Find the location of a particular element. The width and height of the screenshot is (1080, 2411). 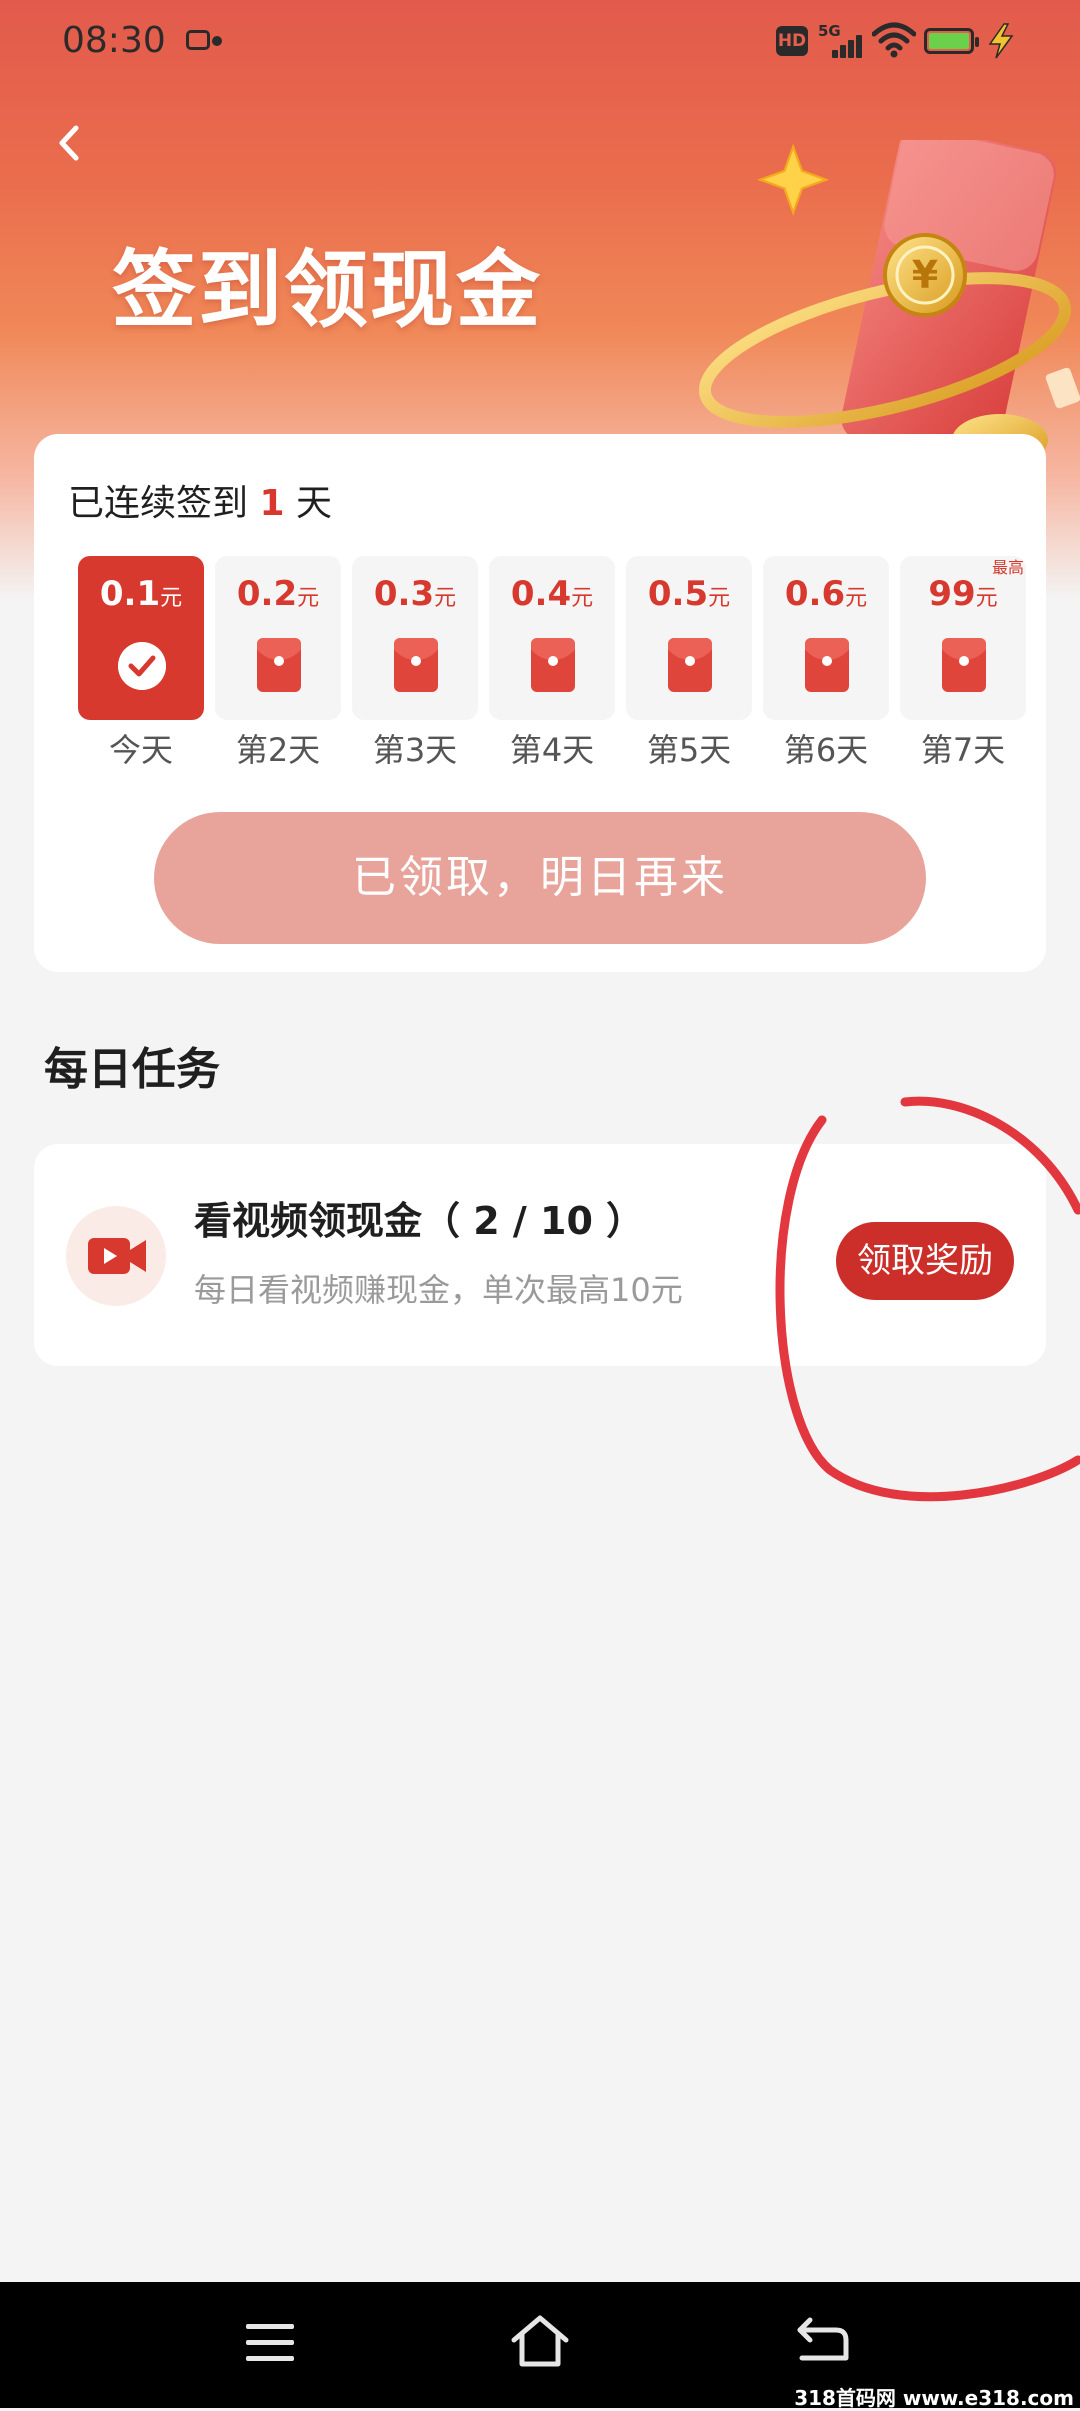

day-label: 第5天 is located at coordinates (689, 750).